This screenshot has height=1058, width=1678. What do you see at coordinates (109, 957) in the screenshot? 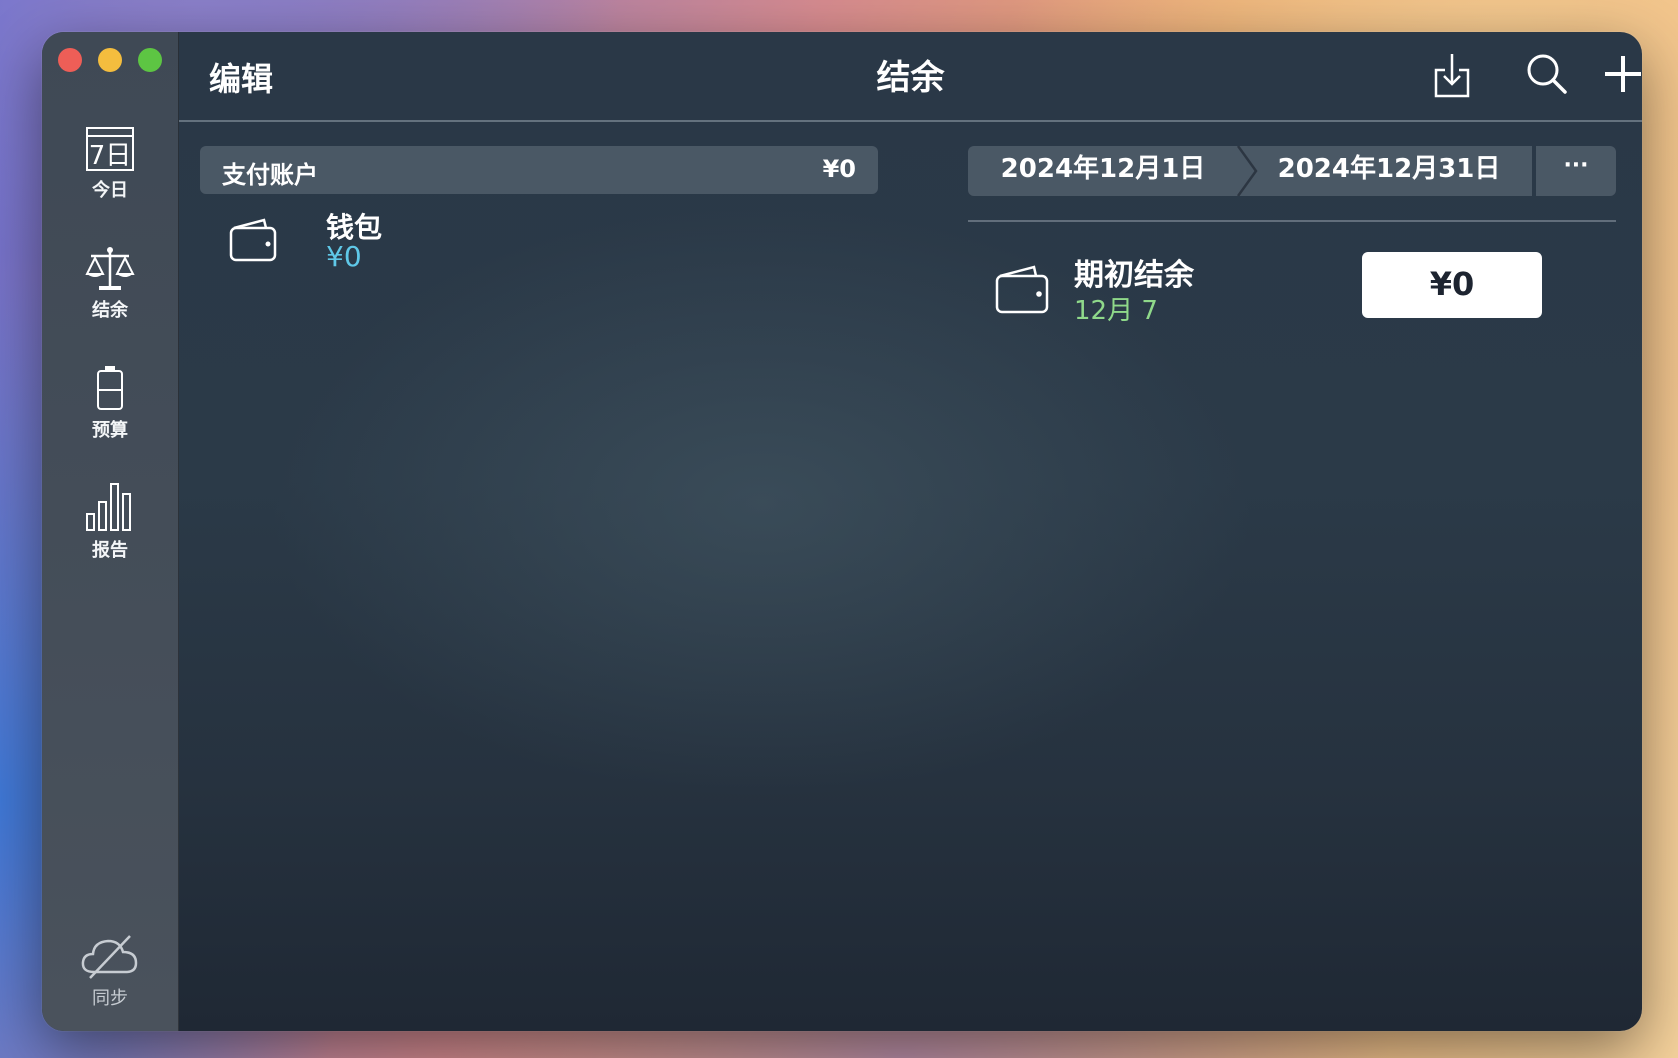
I see `cloud-off-icon` at bounding box center [109, 957].